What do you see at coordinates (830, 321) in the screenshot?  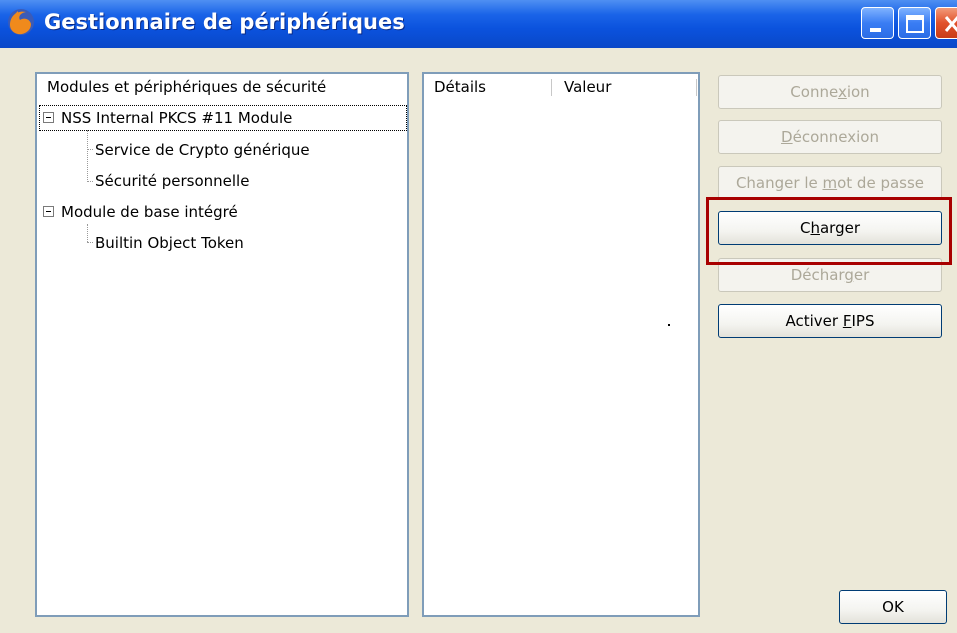 I see `activer-fips-button: Activer FIPS` at bounding box center [830, 321].